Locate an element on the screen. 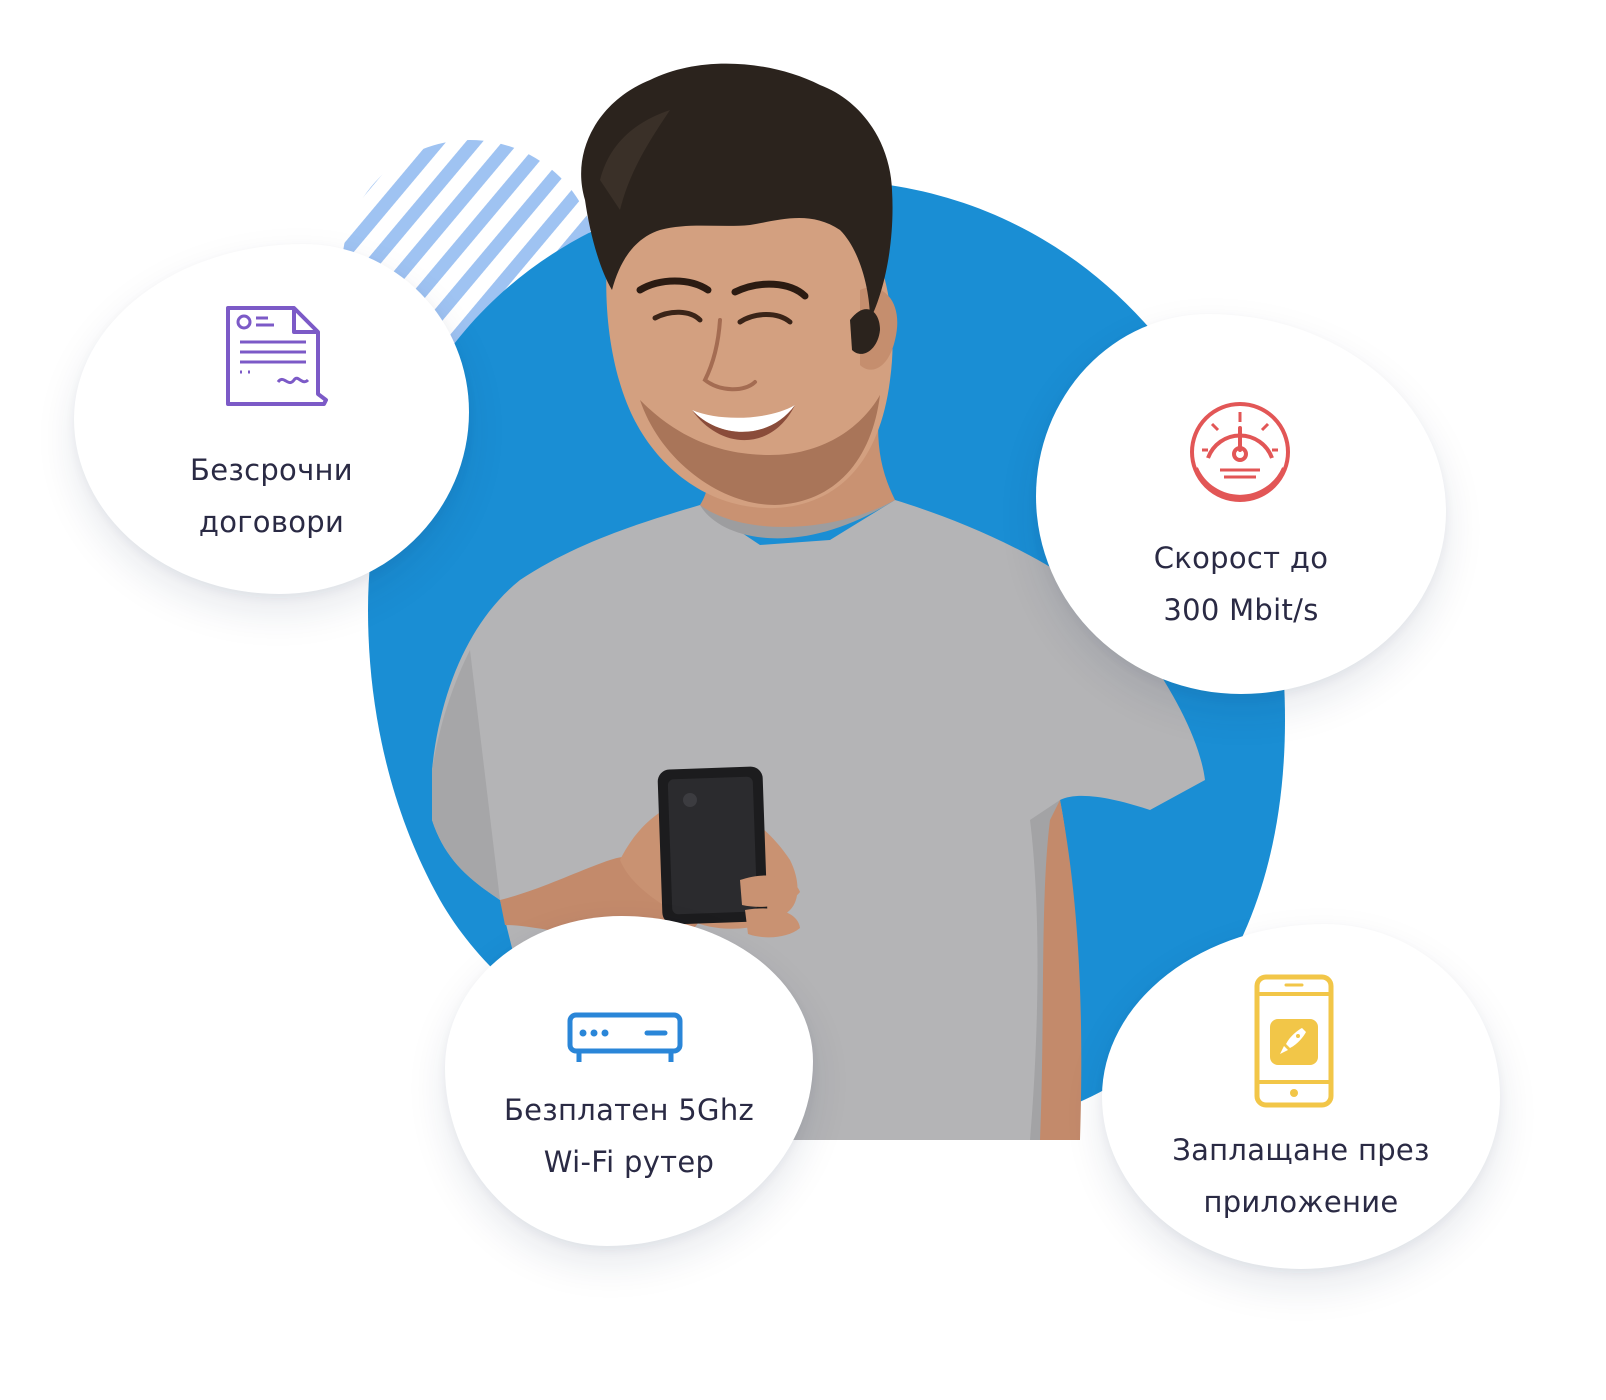  speedometer-icon is located at coordinates (1240, 452).